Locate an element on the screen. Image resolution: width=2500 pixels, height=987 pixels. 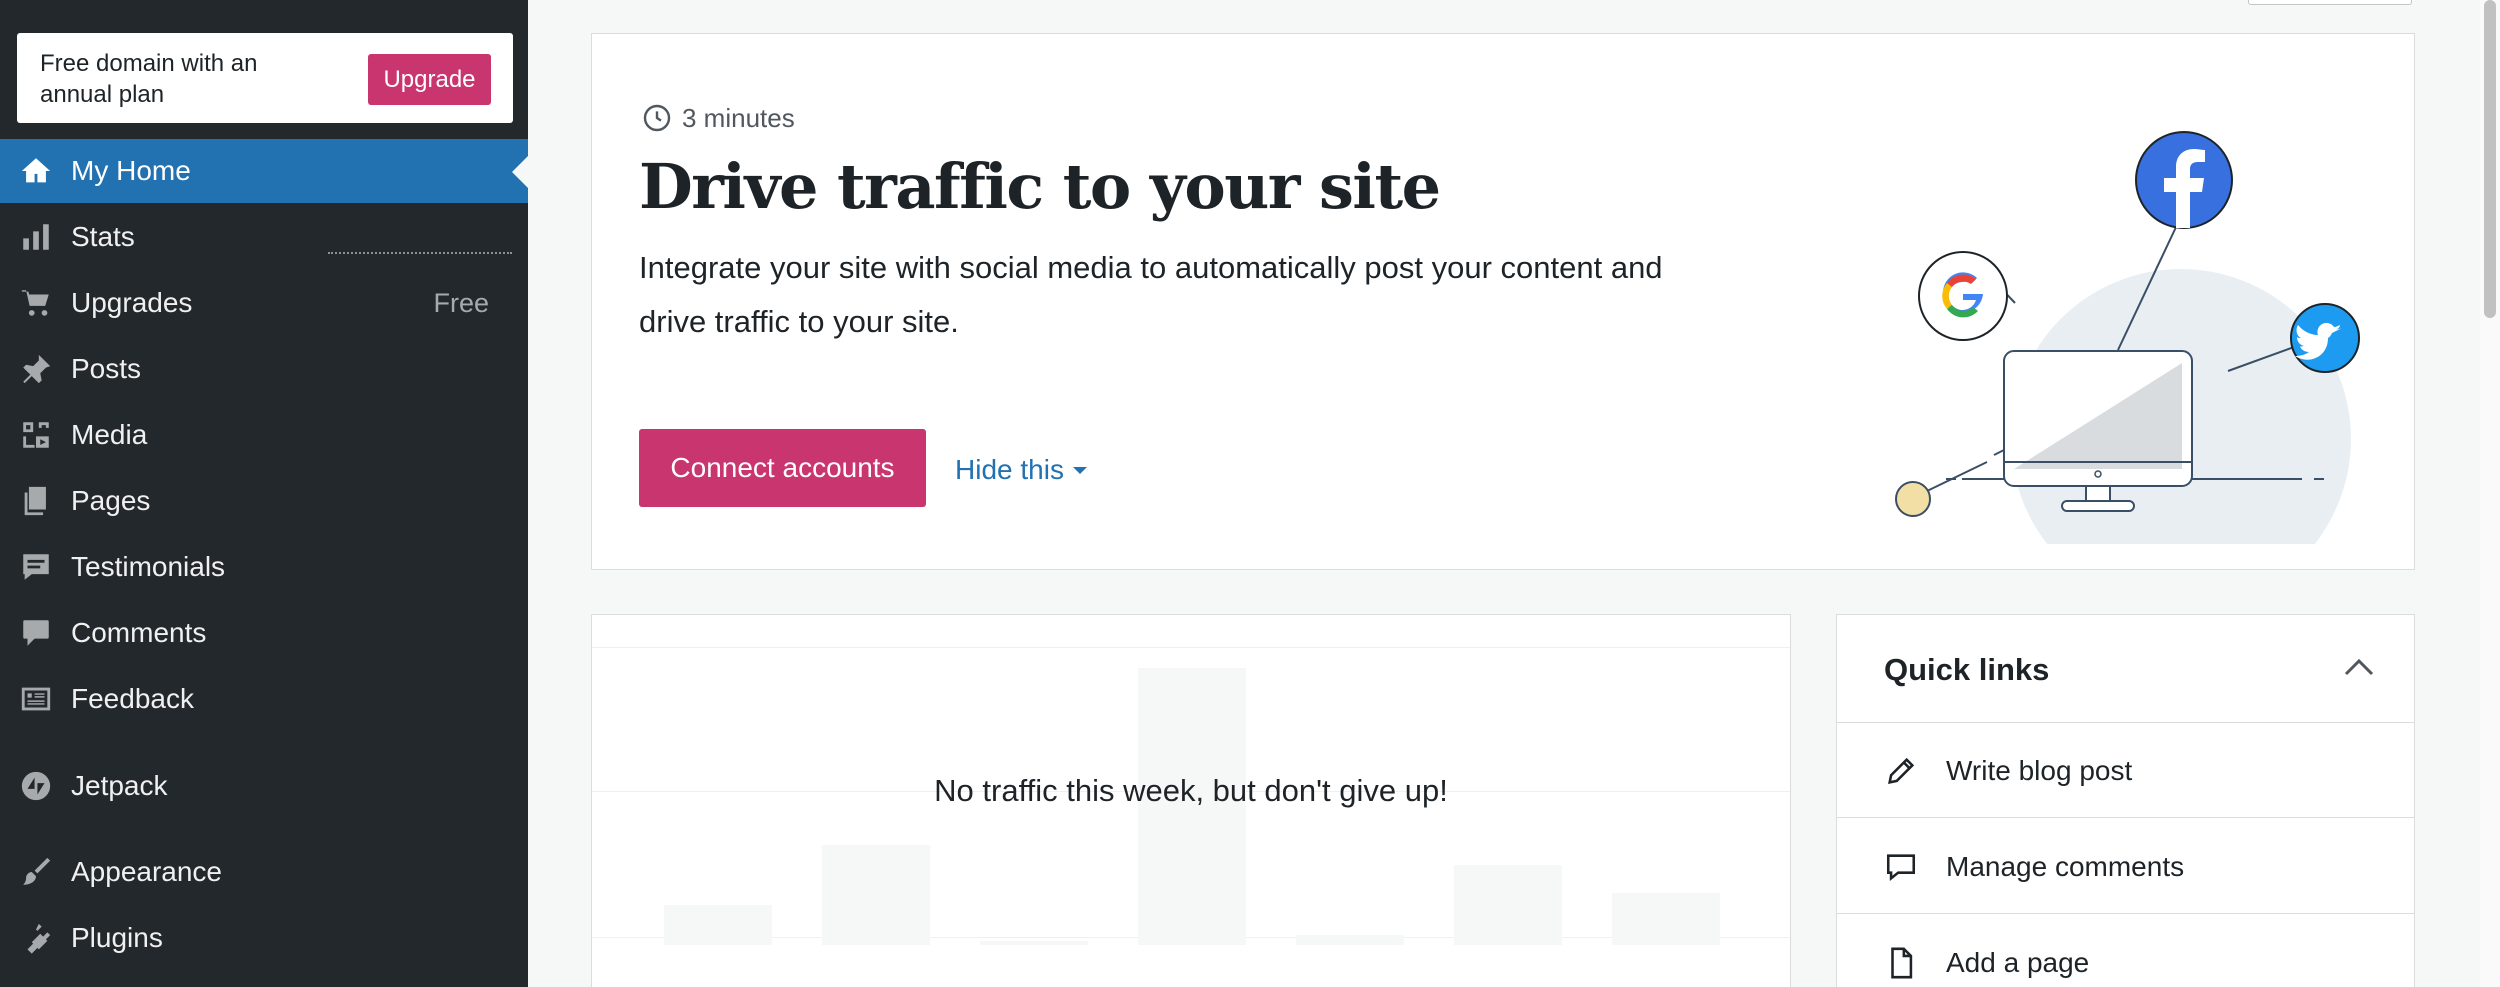
upgrade-button: Upgrade is located at coordinates (429, 79).